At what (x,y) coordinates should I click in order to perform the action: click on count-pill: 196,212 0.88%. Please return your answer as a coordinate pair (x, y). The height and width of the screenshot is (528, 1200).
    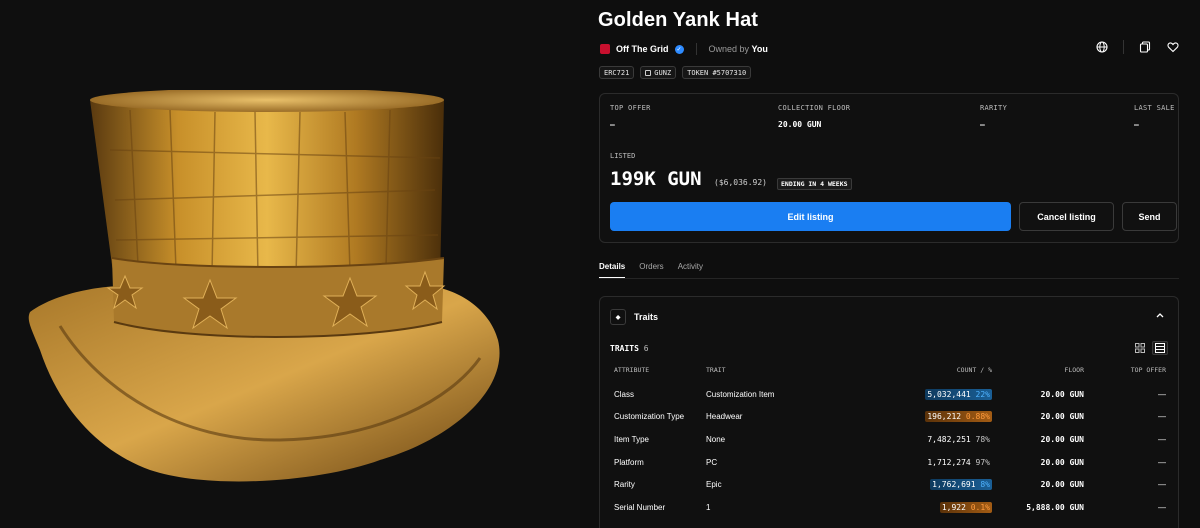
    Looking at the image, I should click on (958, 417).